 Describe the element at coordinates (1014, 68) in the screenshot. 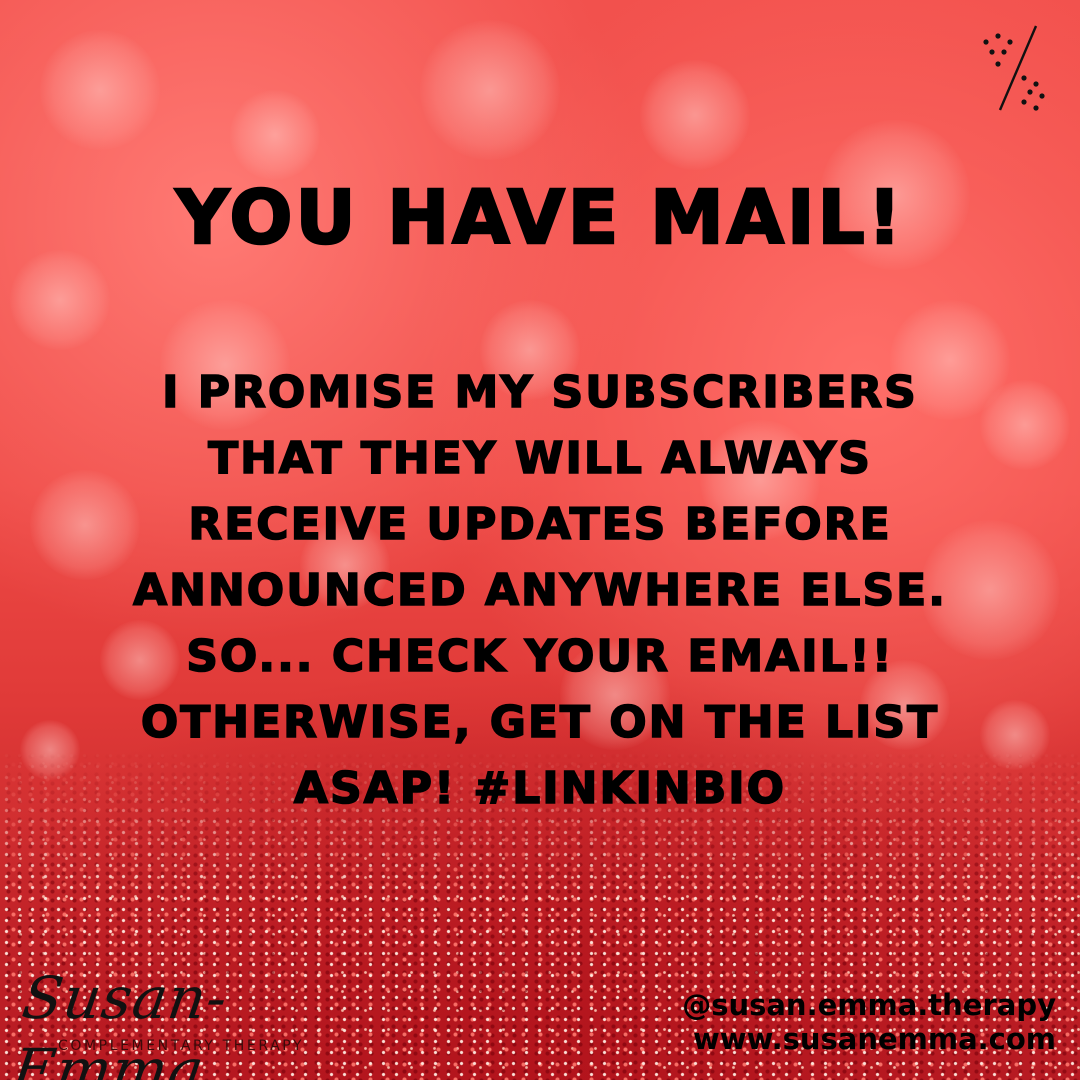

I see `percent-dots-icon` at that location.